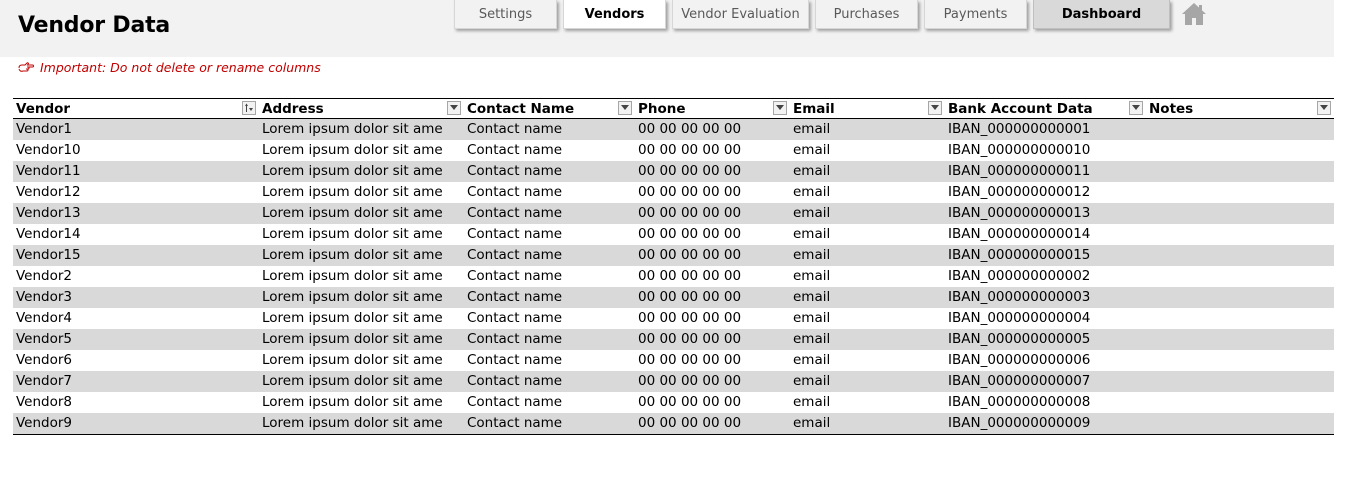 Image resolution: width=1350 pixels, height=485 pixels. What do you see at coordinates (1045, 171) in the screenshot?
I see `table-cell: IBAN_000000000011` at bounding box center [1045, 171].